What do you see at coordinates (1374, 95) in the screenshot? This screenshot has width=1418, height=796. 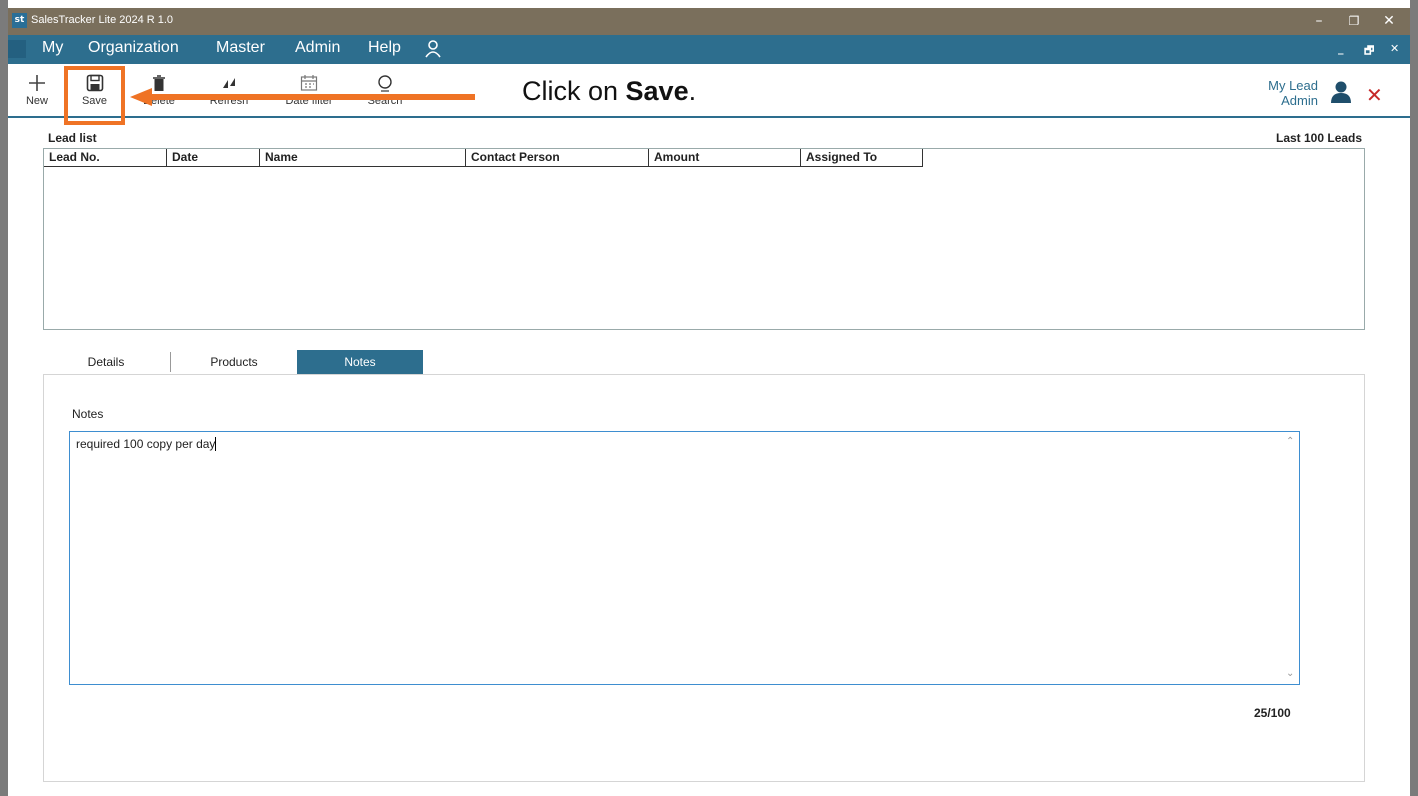 I see `close-module-button: ✕` at bounding box center [1374, 95].